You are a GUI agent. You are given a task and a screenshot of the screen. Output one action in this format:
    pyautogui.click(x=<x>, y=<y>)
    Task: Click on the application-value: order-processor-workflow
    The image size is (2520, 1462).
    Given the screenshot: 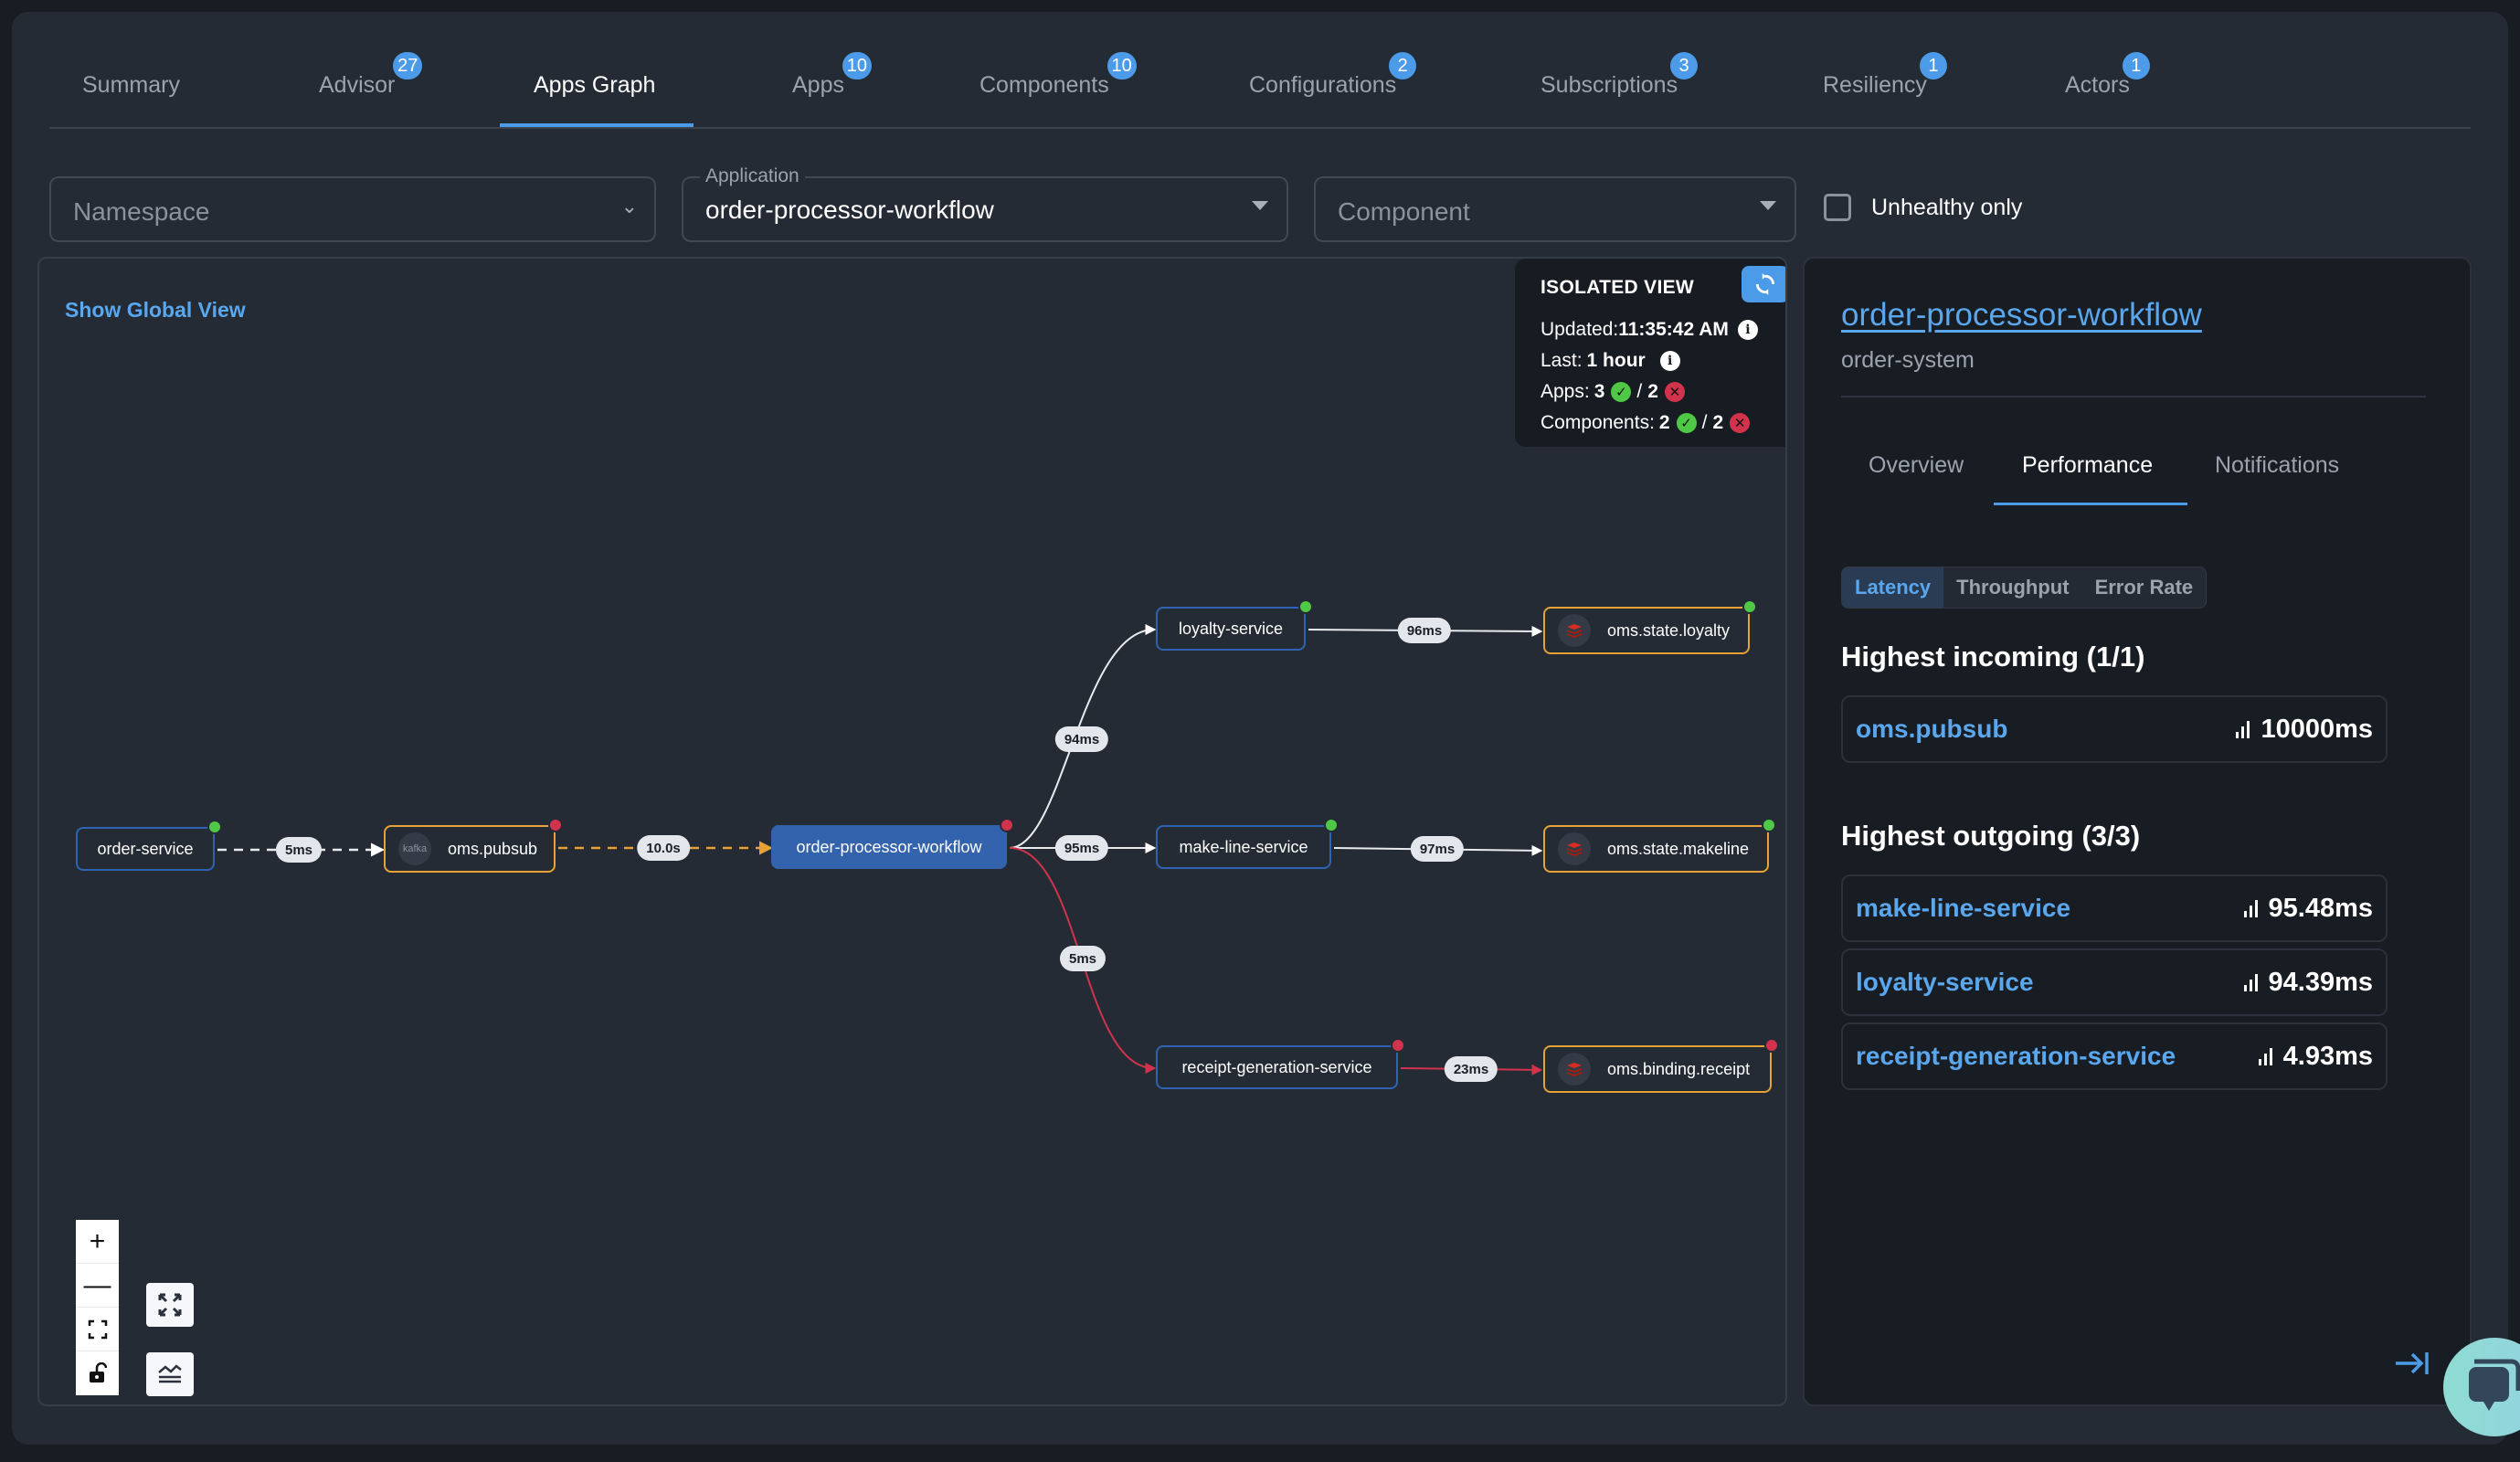 What is the action you would take?
    pyautogui.click(x=849, y=210)
    